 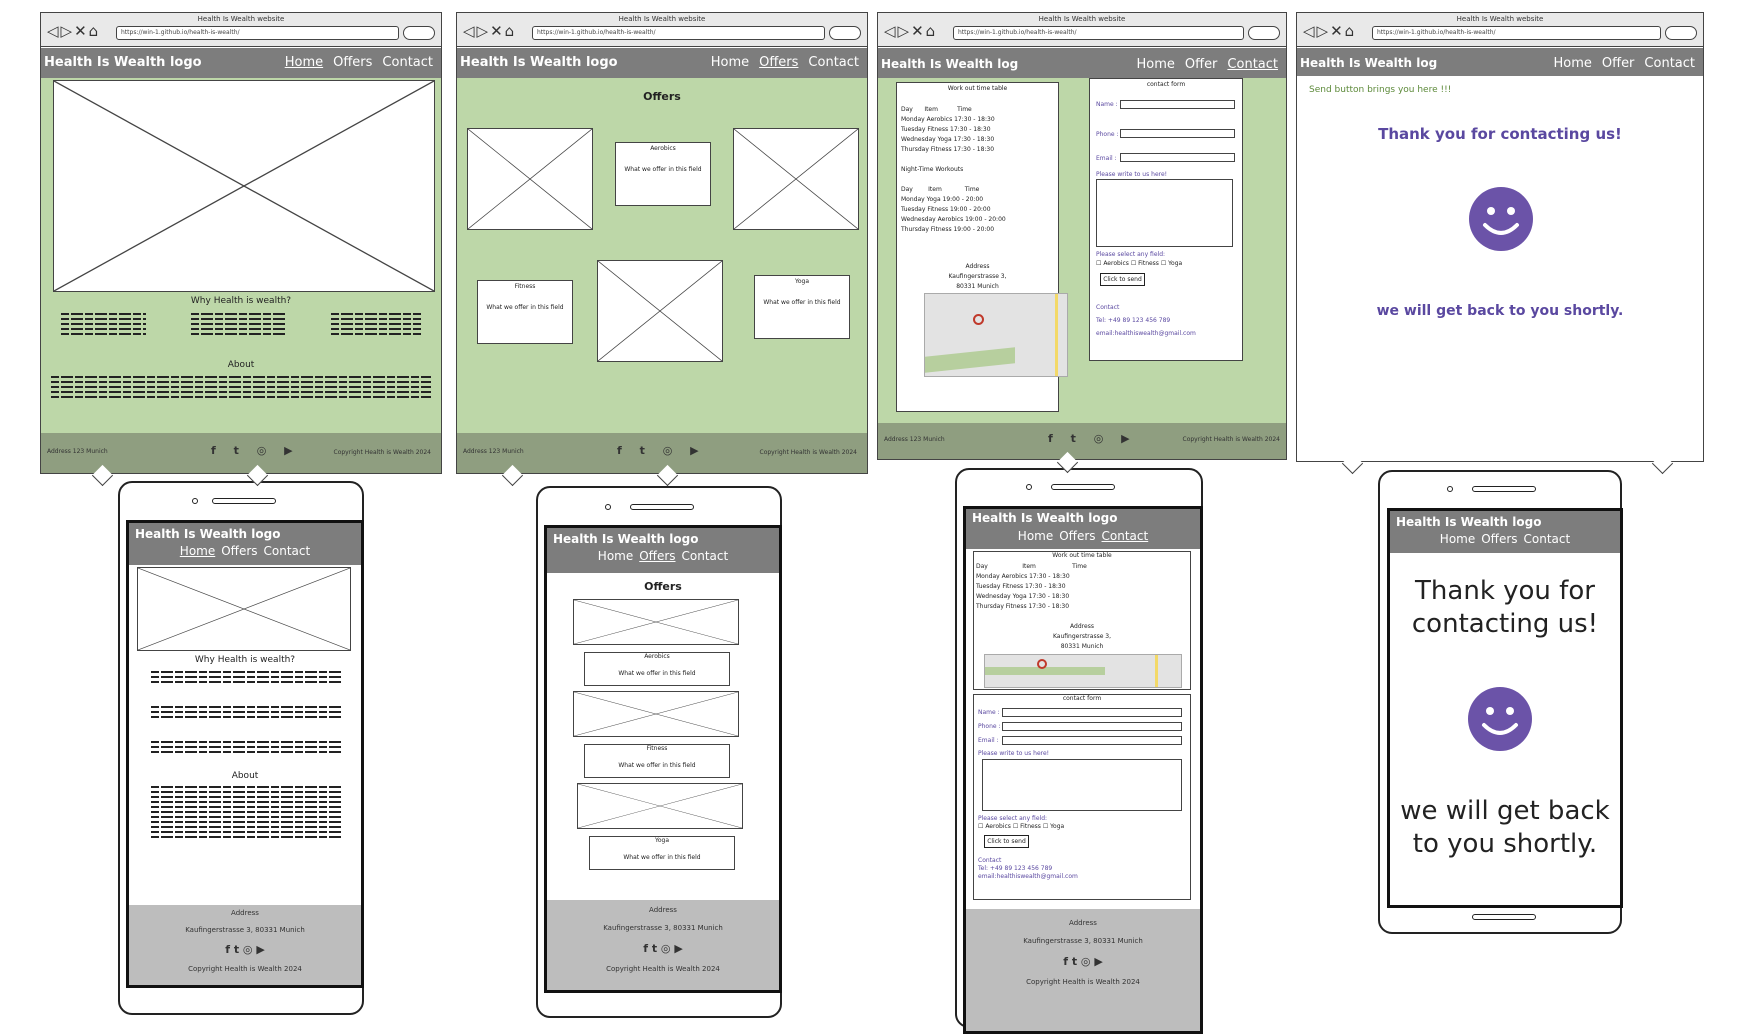 What do you see at coordinates (1082, 19) in the screenshot?
I see `window-title: Health Is Wealth website` at bounding box center [1082, 19].